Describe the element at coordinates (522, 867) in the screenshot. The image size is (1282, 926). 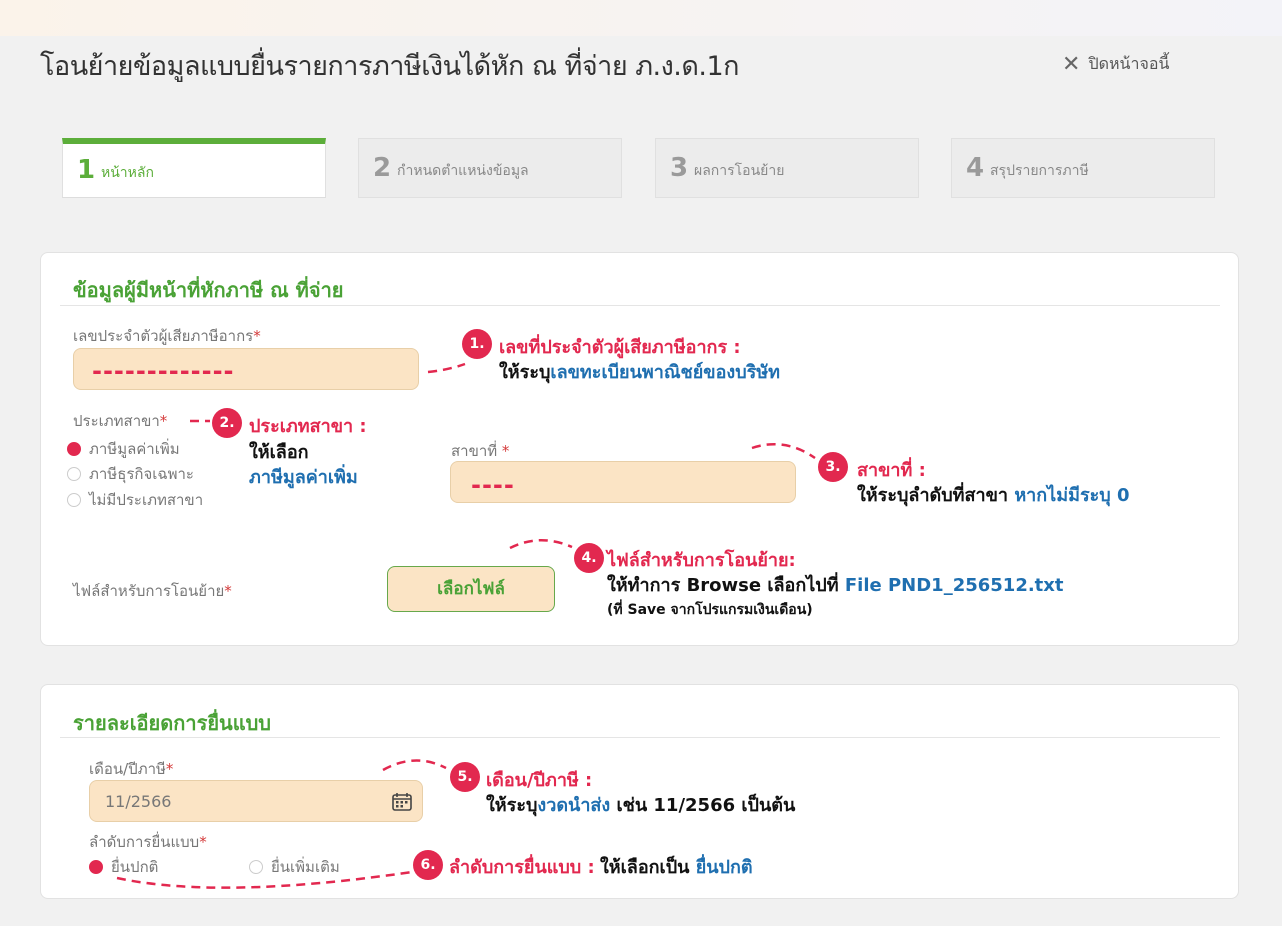
I see `annotation-6-title: ลำดับการยื่นแบบ :` at that location.